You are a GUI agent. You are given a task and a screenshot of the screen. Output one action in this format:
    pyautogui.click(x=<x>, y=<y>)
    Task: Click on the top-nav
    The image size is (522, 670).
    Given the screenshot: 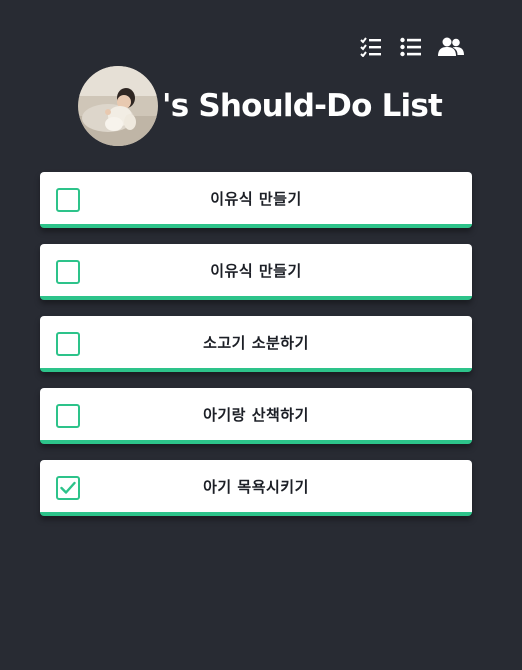 What is the action you would take?
    pyautogui.click(x=411, y=47)
    